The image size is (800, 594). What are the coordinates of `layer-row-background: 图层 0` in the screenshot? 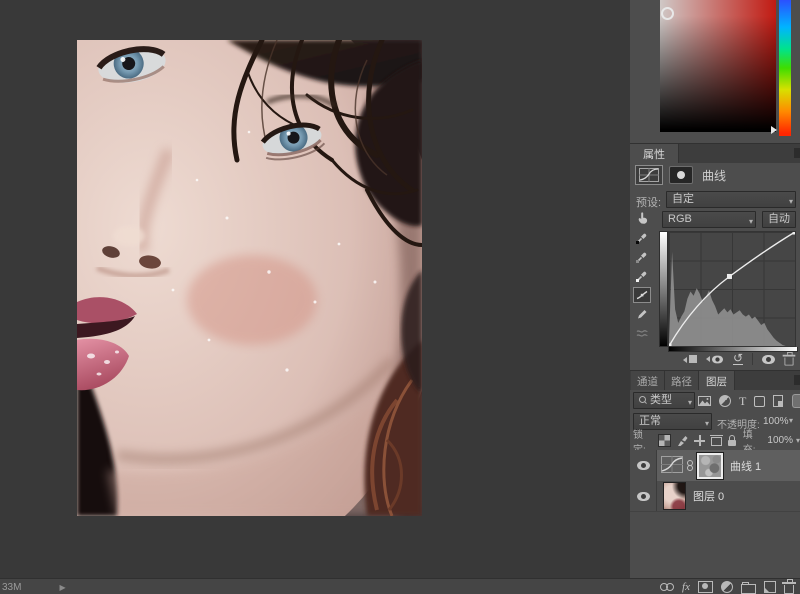 It's located at (715, 496).